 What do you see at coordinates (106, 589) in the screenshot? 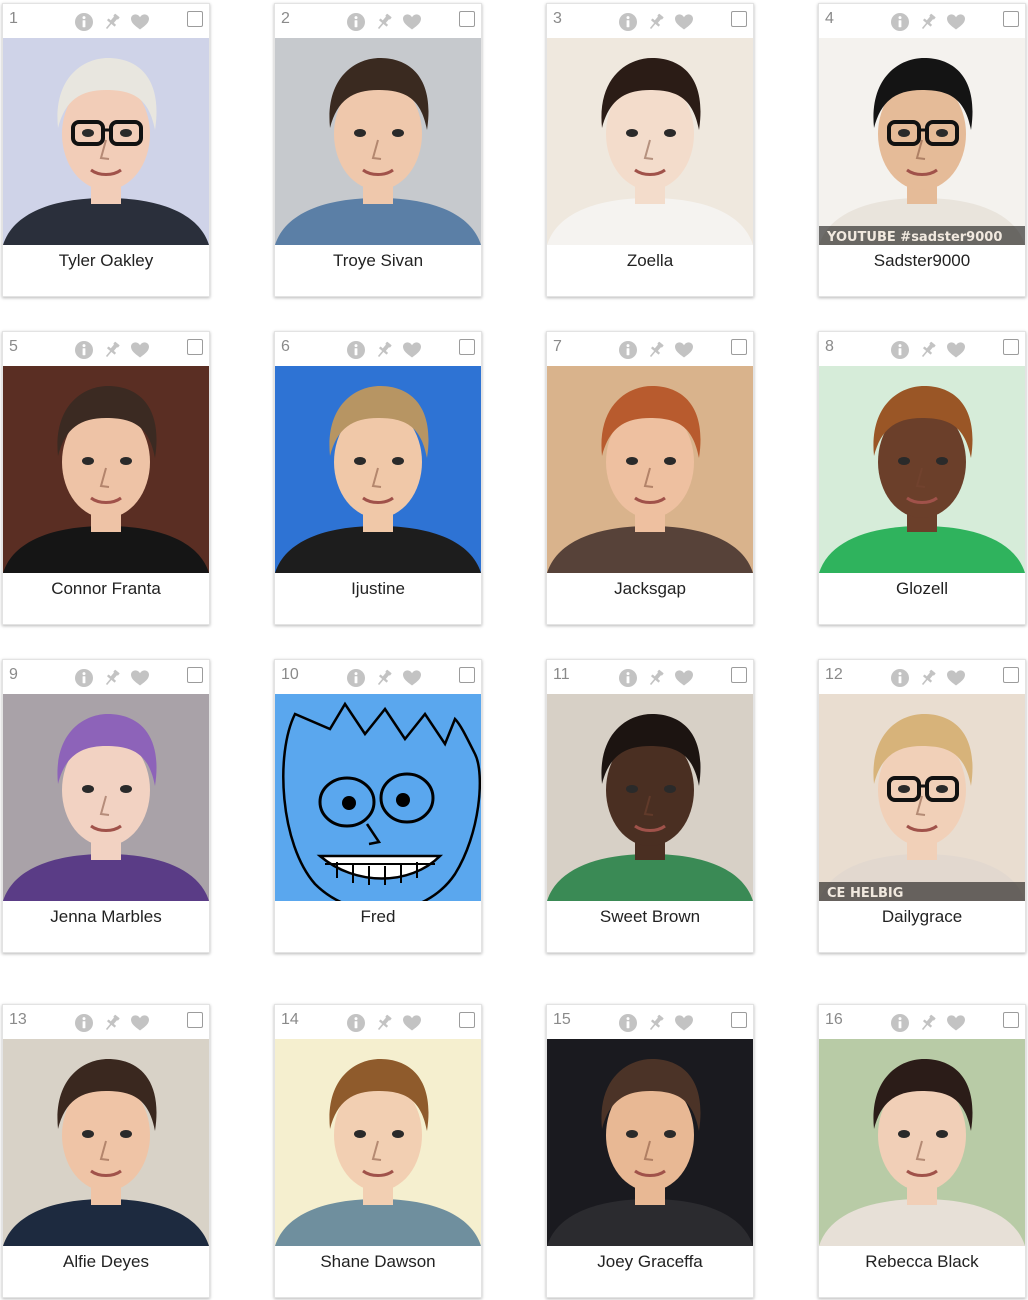
I see `youtuber-name: Connor Franta` at bounding box center [106, 589].